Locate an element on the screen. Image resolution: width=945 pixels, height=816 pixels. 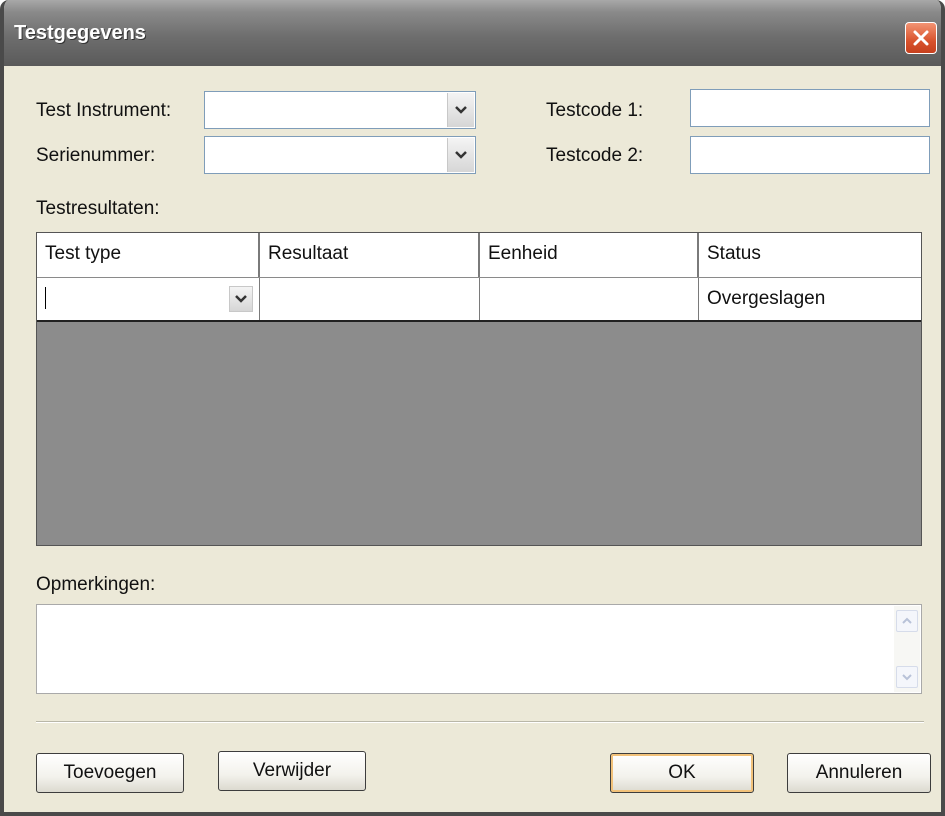
add-button: Toevoegen is located at coordinates (110, 773).